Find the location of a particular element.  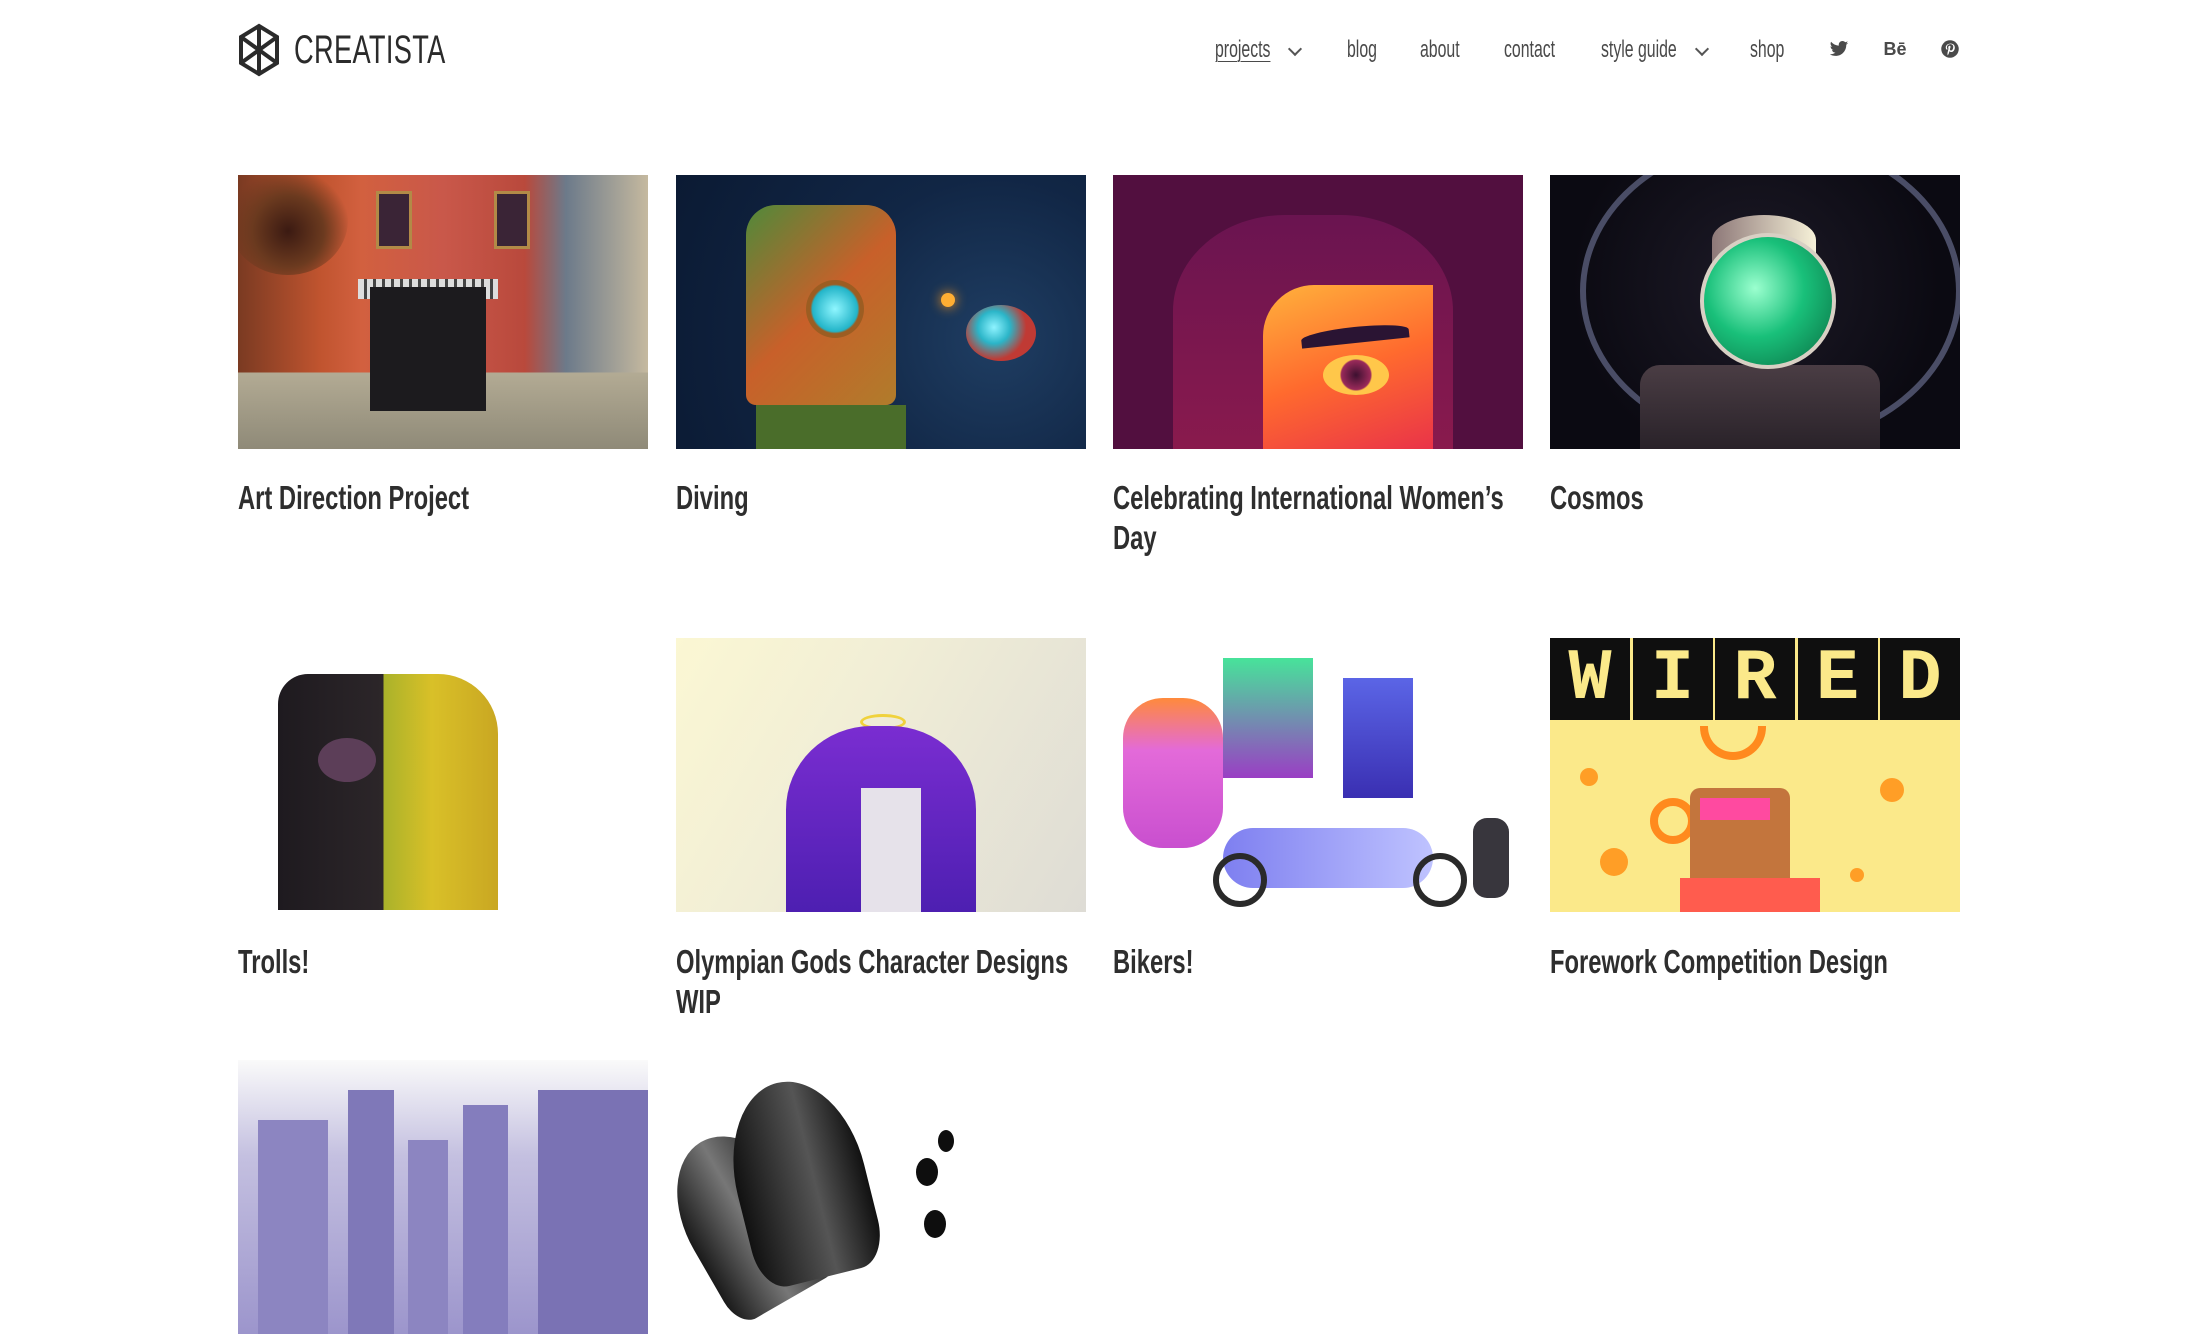

nav-item-shop: shop is located at coordinates (1776, 50).